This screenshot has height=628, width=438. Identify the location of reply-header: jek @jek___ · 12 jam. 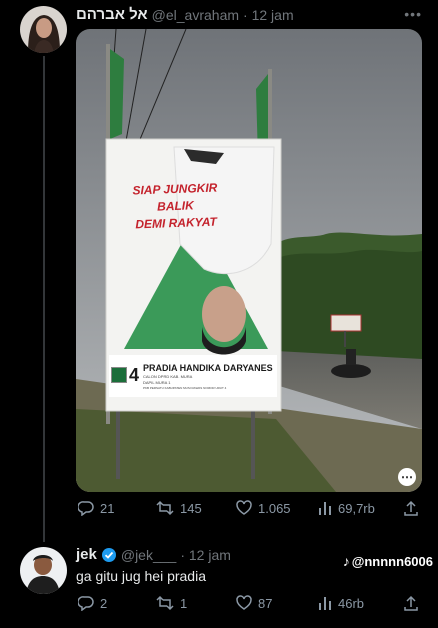
(153, 554).